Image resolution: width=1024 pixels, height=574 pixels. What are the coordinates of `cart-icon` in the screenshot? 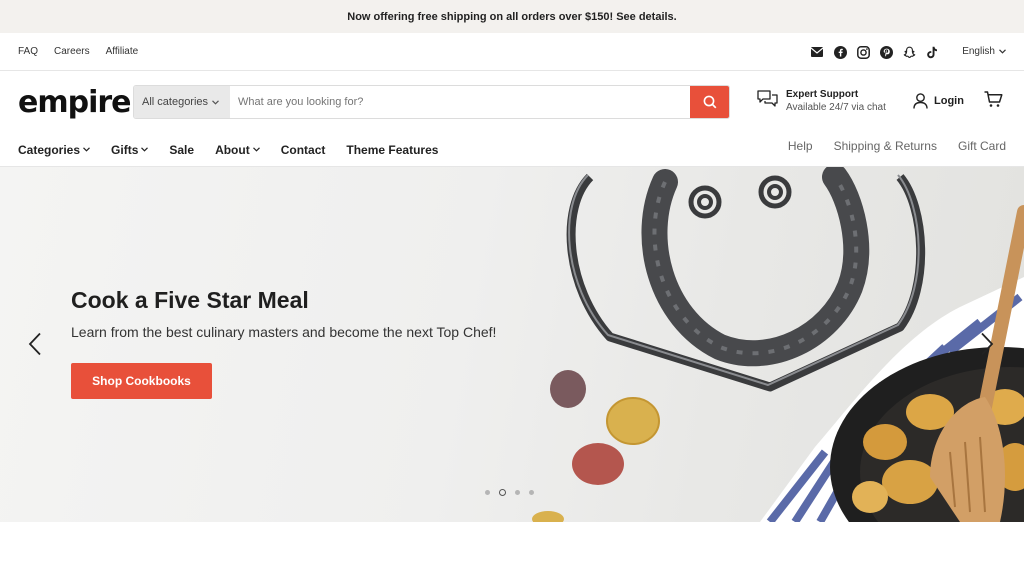 It's located at (993, 99).